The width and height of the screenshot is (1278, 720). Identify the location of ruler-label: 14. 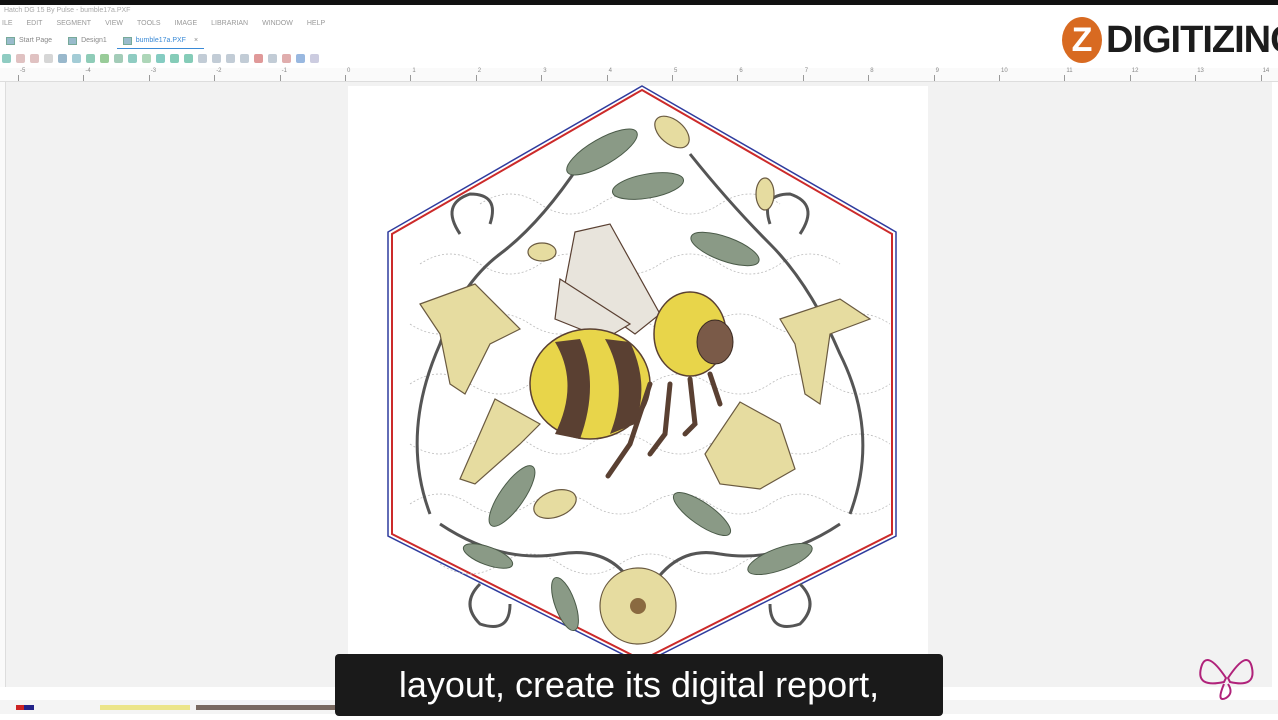
(1266, 71).